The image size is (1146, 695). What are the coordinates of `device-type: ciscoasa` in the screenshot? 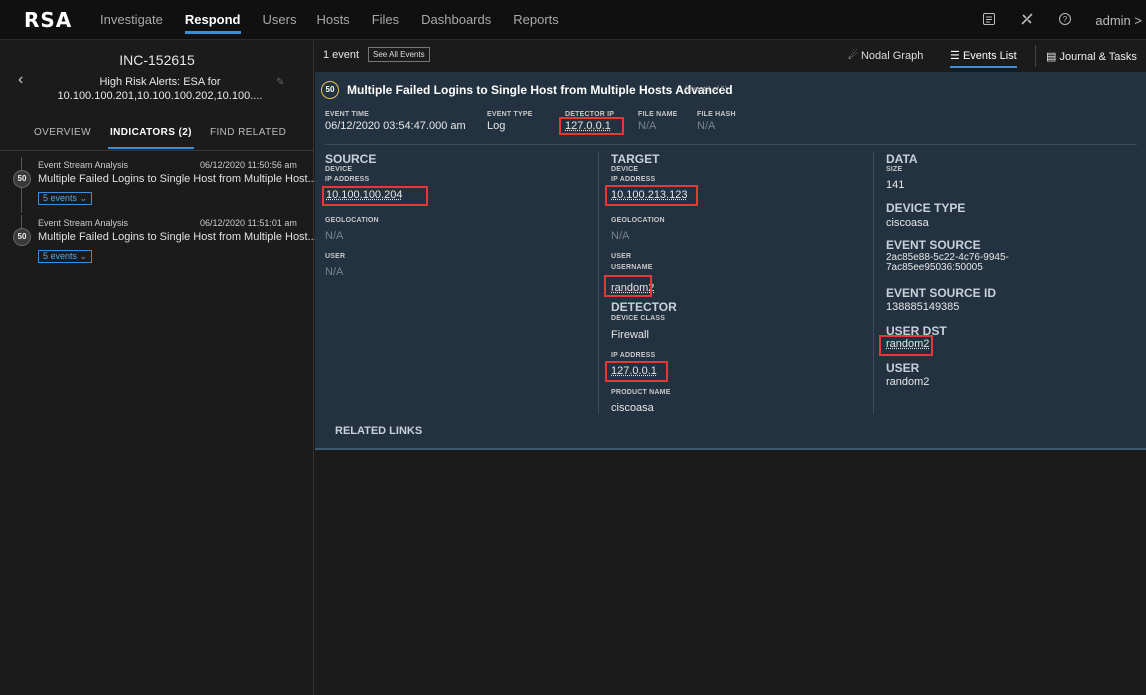 It's located at (907, 223).